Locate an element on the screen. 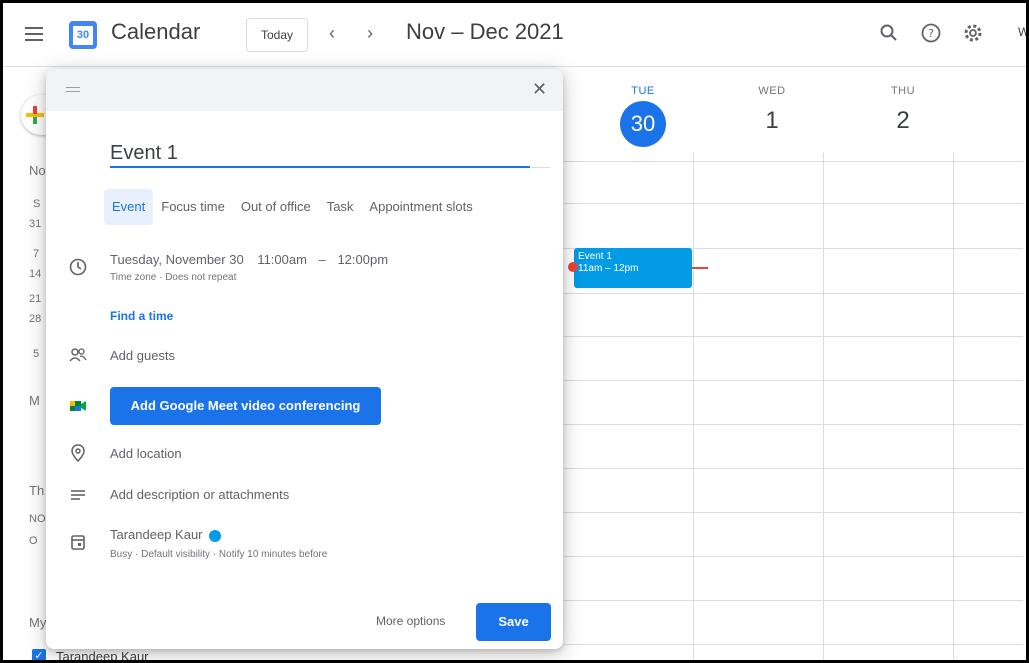 Image resolution: width=1029 pixels, height=663 pixels. tab-task: Task is located at coordinates (340, 207).